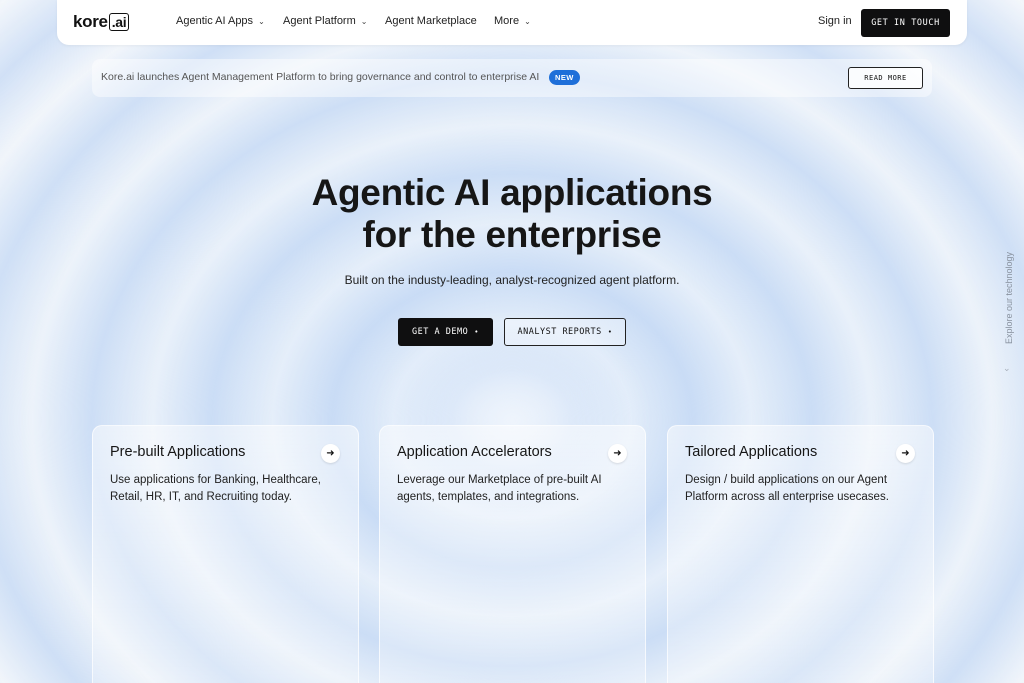 This screenshot has width=1024, height=683. I want to click on nav-item-agent-platform: Agent Platform ⌄, so click(325, 21).